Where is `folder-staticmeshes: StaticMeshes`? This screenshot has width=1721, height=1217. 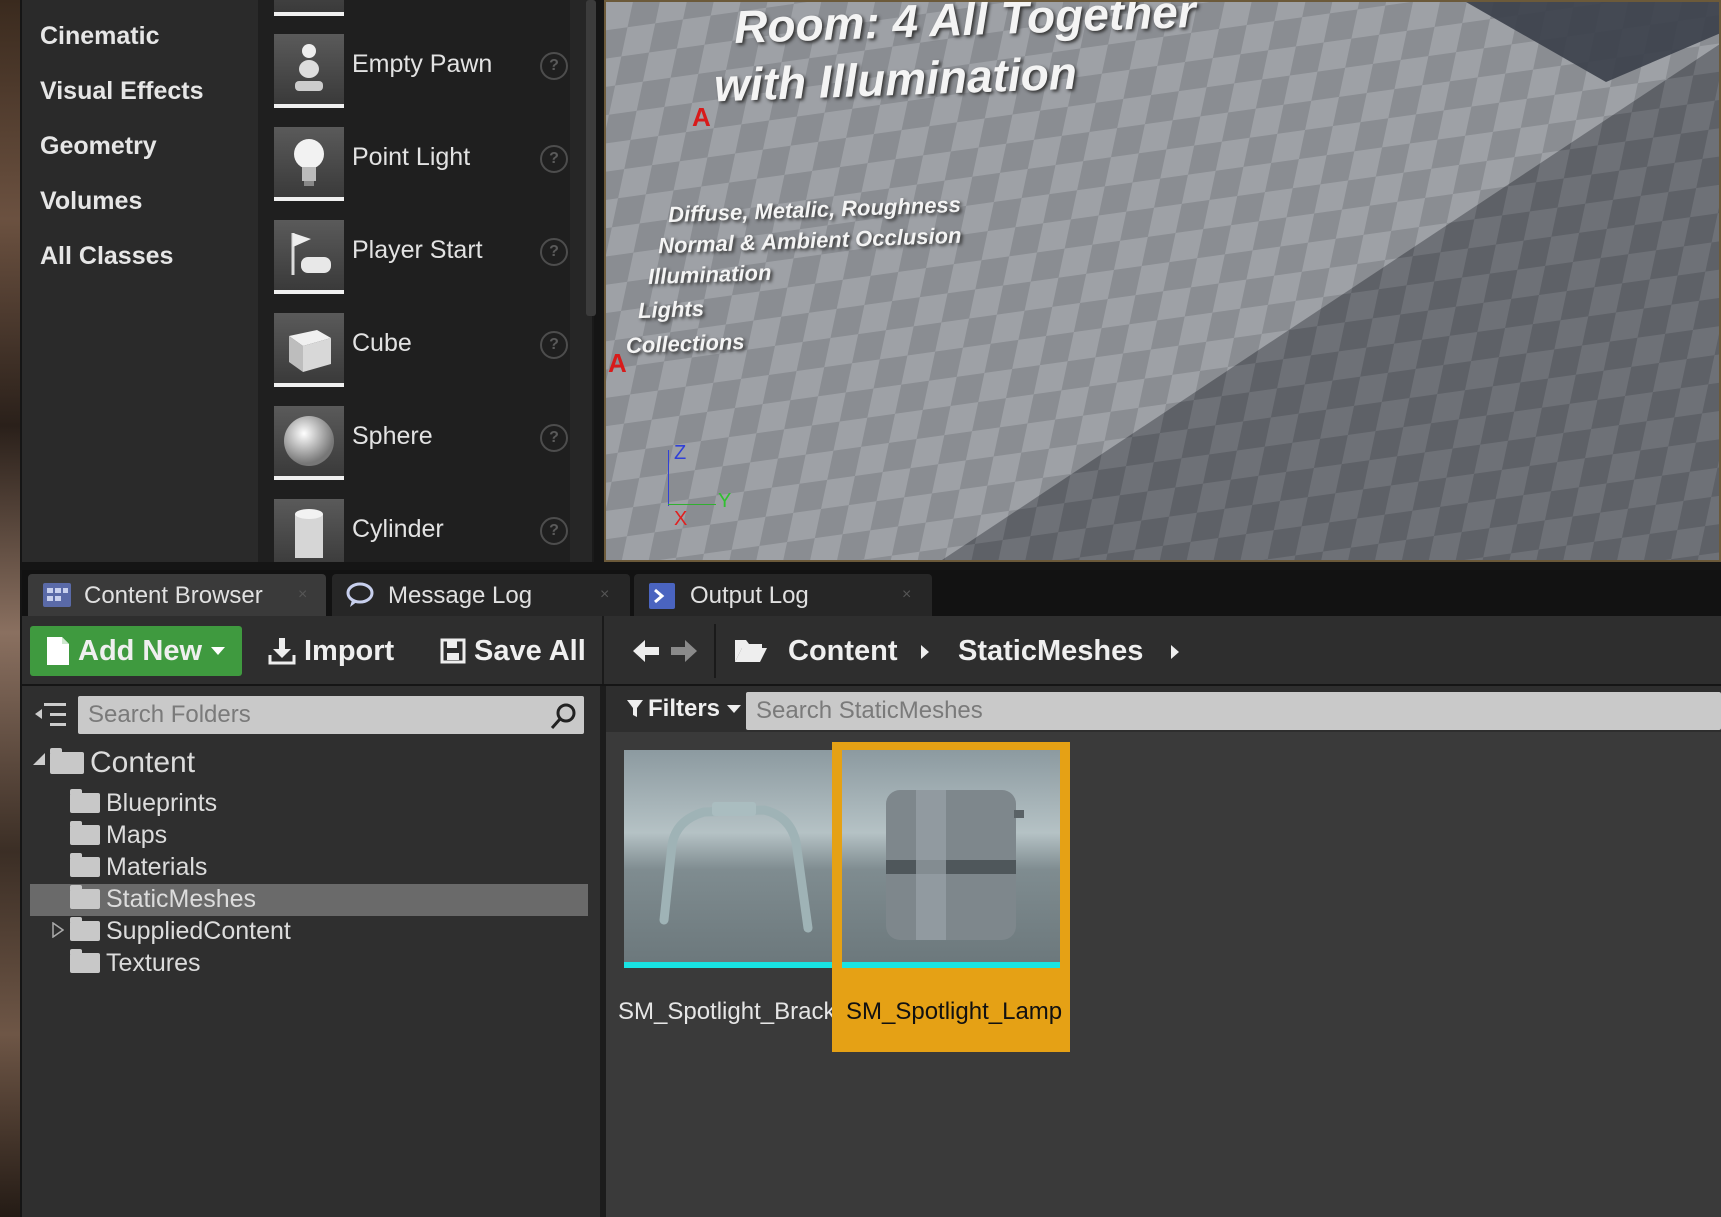
folder-staticmeshes: StaticMeshes is located at coordinates (163, 899).